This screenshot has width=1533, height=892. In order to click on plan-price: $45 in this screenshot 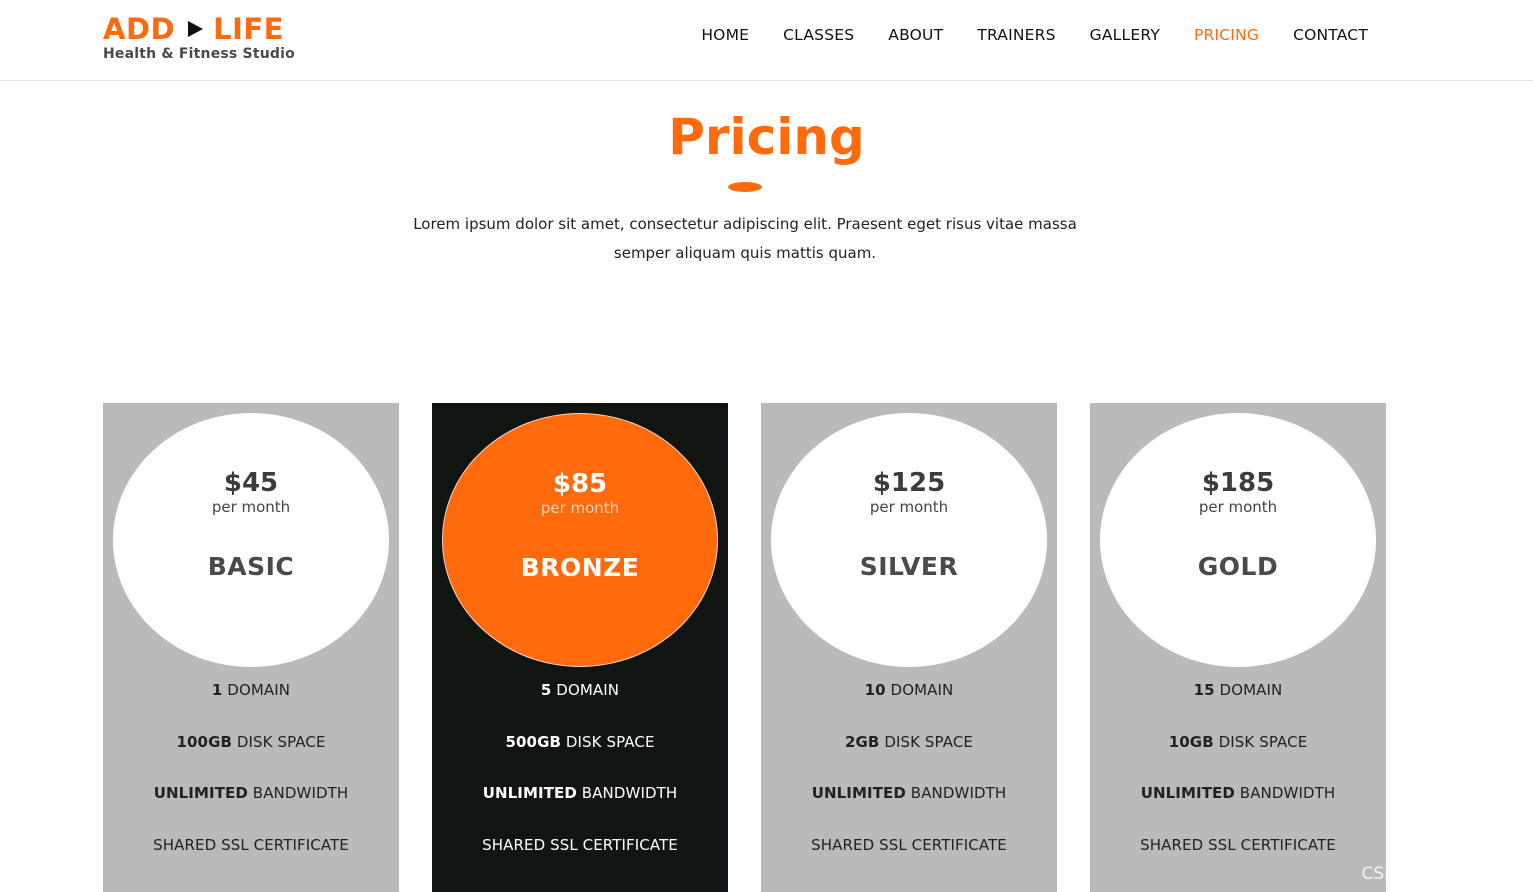, I will do `click(251, 483)`.